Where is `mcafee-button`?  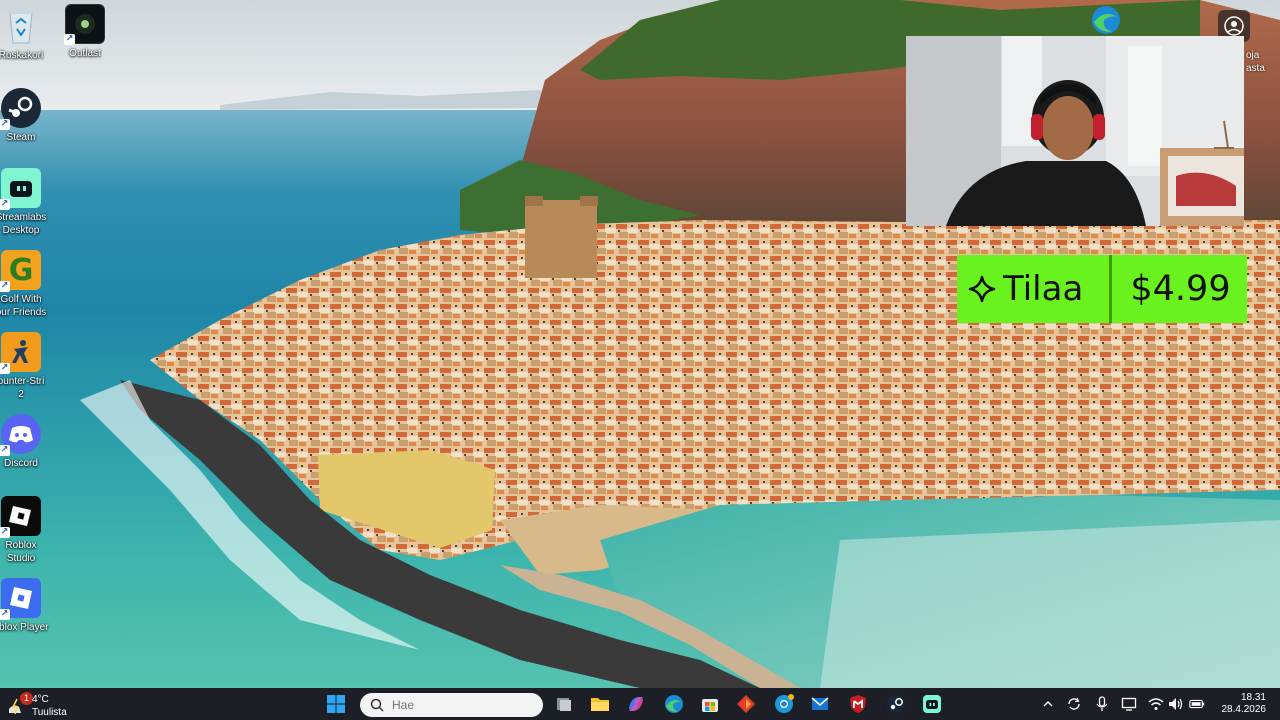 mcafee-button is located at coordinates (858, 704).